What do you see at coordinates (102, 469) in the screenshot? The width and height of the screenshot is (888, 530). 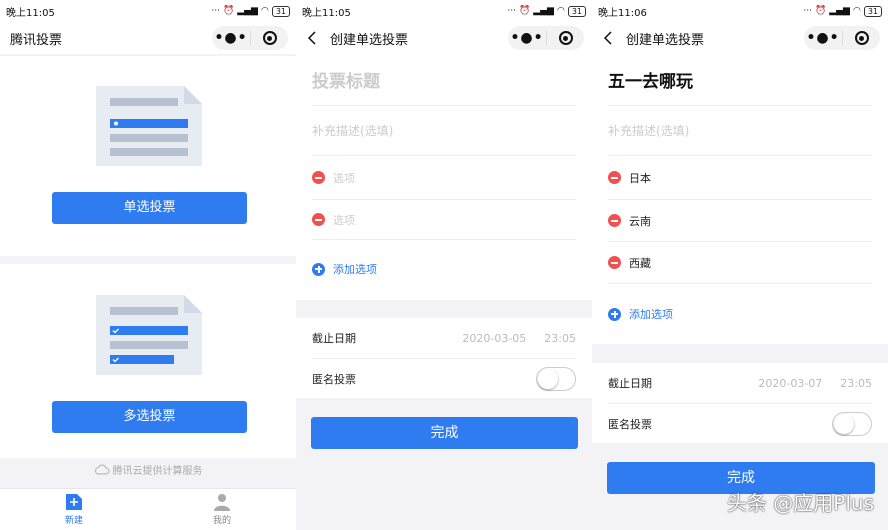 I see `cloud-icon` at bounding box center [102, 469].